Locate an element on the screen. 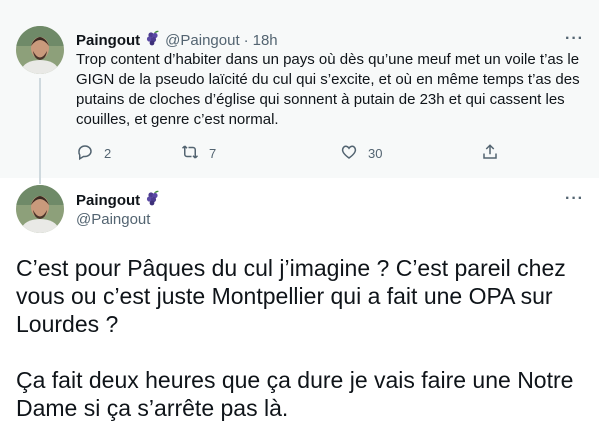  main-tweet-author: Paingout is located at coordinates (120, 201).